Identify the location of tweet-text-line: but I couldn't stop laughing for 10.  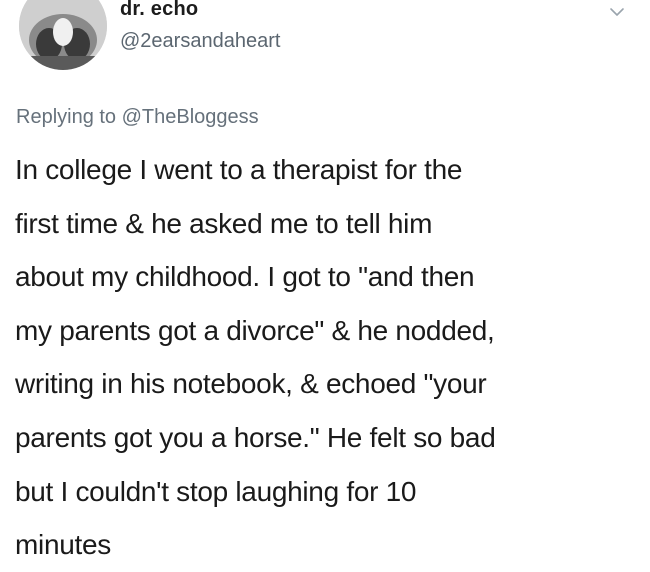
(216, 491).